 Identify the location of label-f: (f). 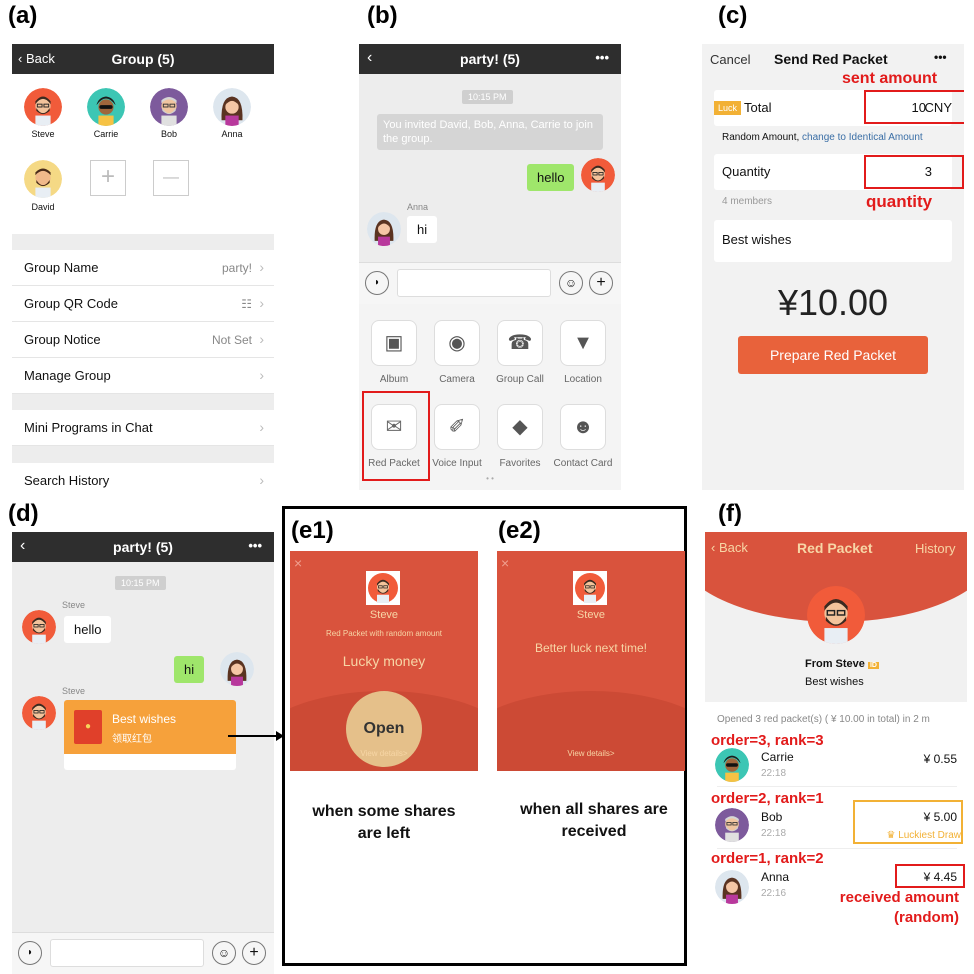
(730, 513).